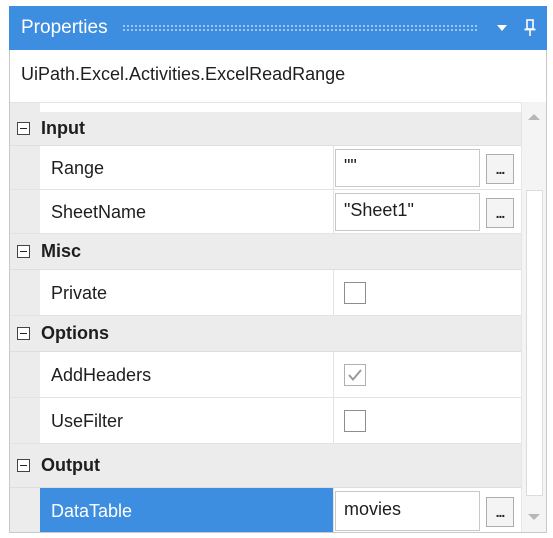 This screenshot has height=538, width=553. I want to click on property-name-cell: Range, so click(187, 167).